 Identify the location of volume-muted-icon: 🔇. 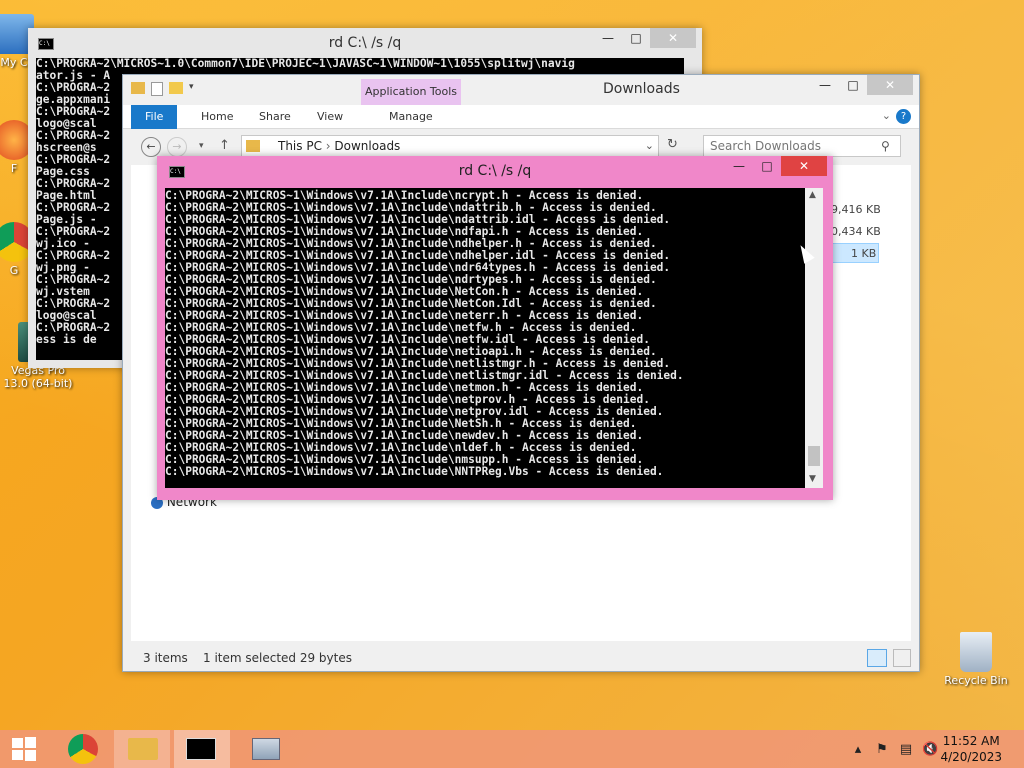
(930, 750).